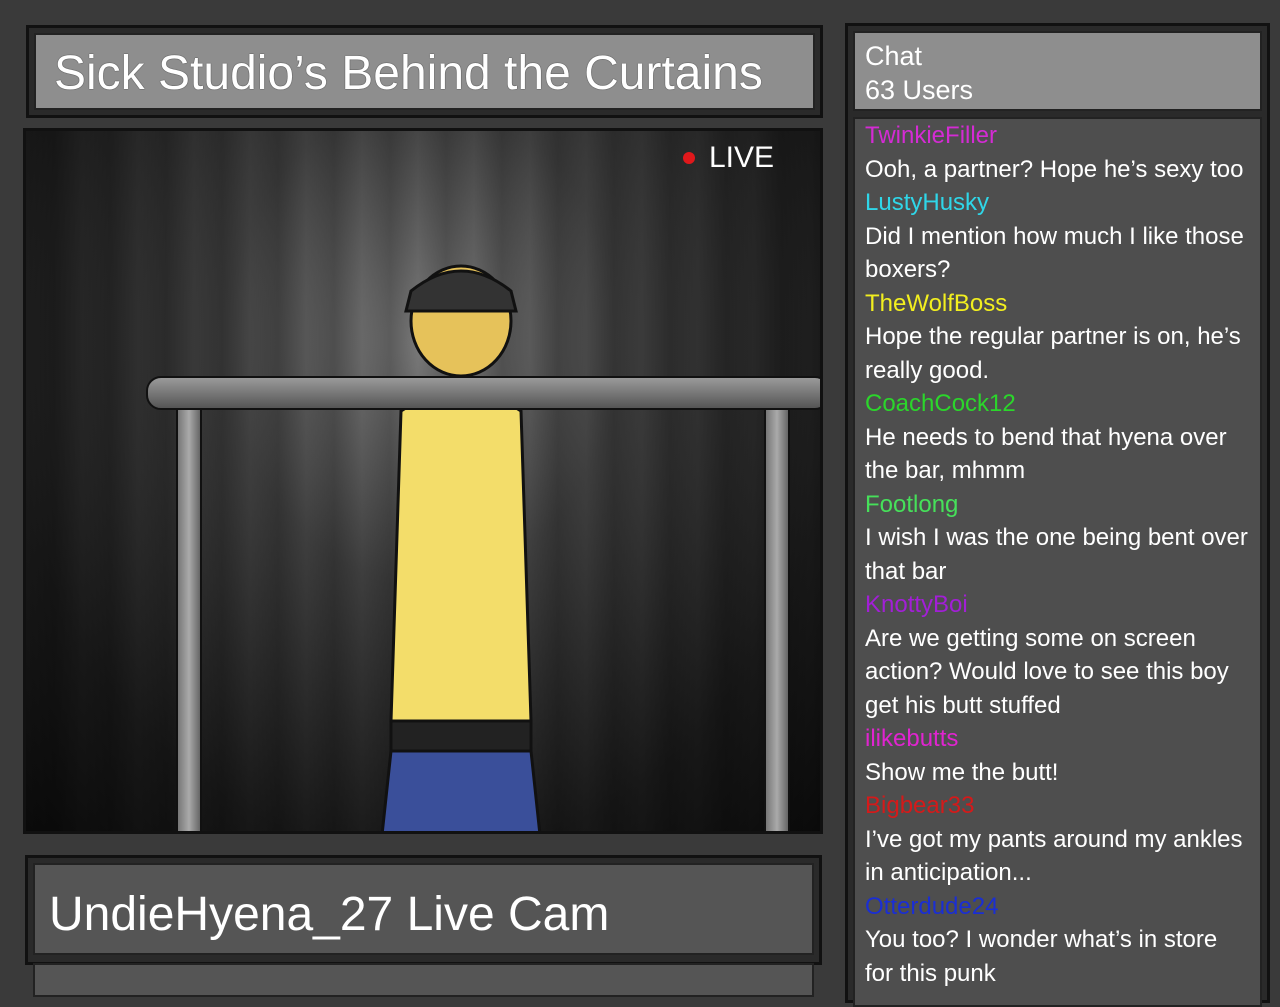 The width and height of the screenshot is (1280, 1007). I want to click on live-indicator: LIVE, so click(728, 158).